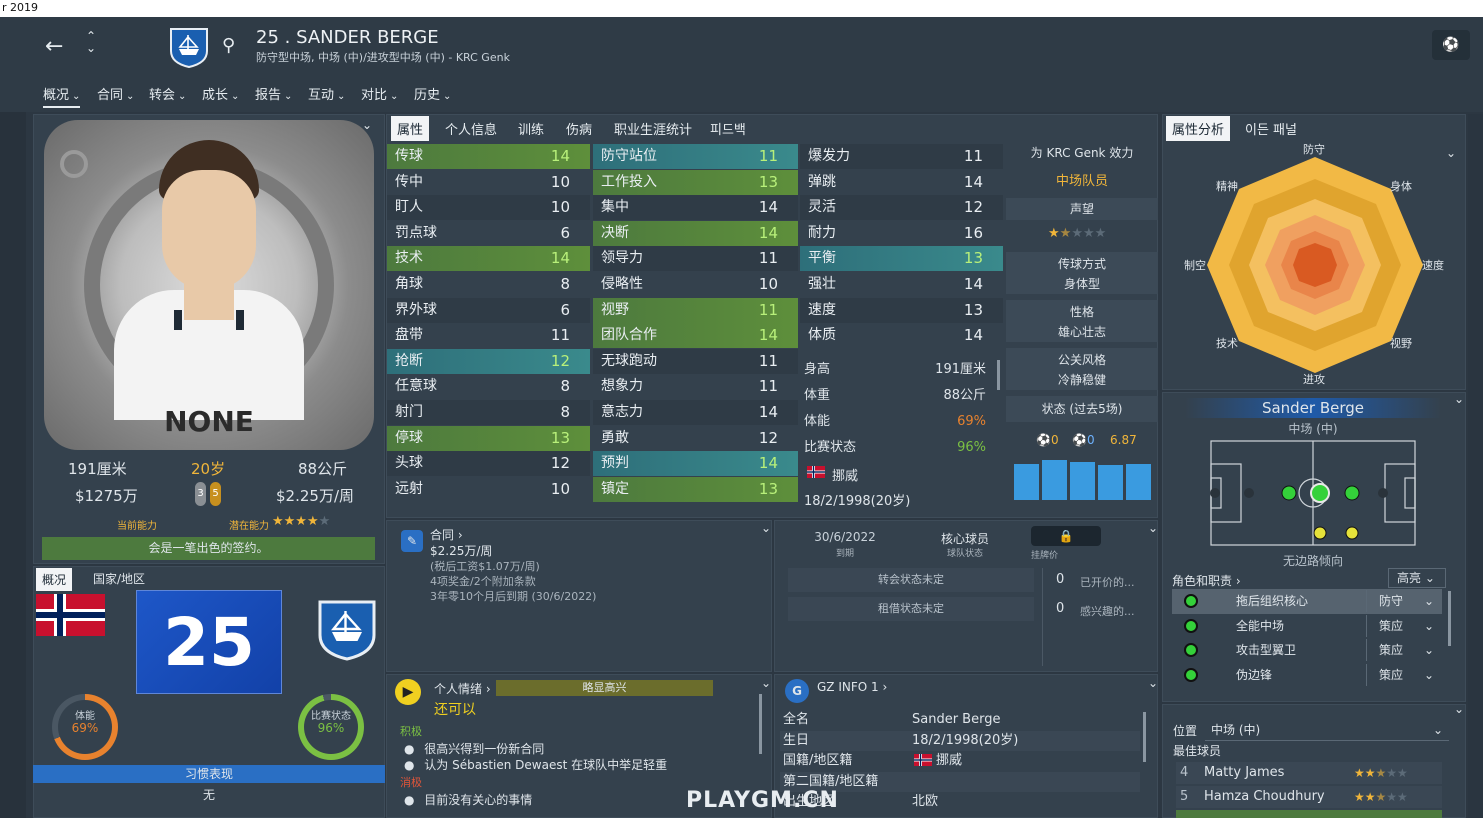 The image size is (1483, 818). I want to click on attribute-row: 抢断 12, so click(488, 361).